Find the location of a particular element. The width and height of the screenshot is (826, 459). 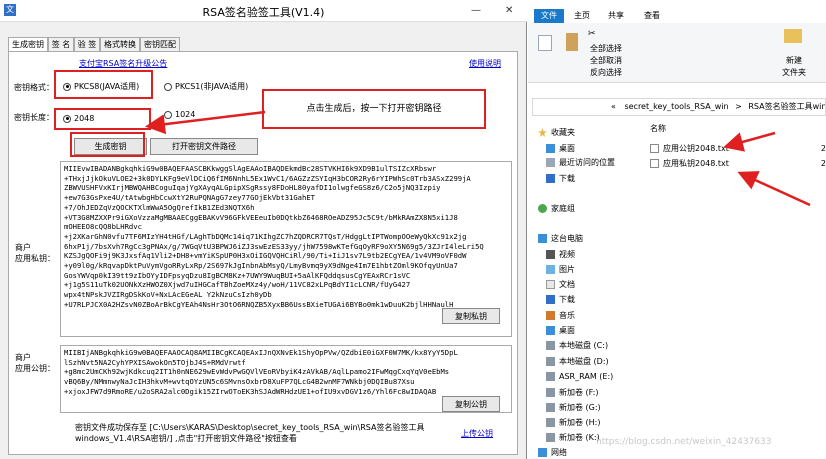

paste-icon is located at coordinates (572, 42).